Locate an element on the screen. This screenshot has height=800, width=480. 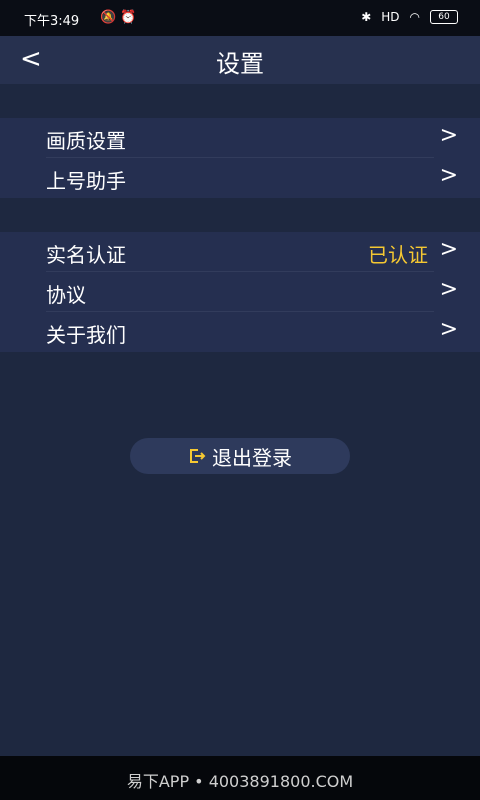
settings-item-label: 实名认证 is located at coordinates (86, 255).